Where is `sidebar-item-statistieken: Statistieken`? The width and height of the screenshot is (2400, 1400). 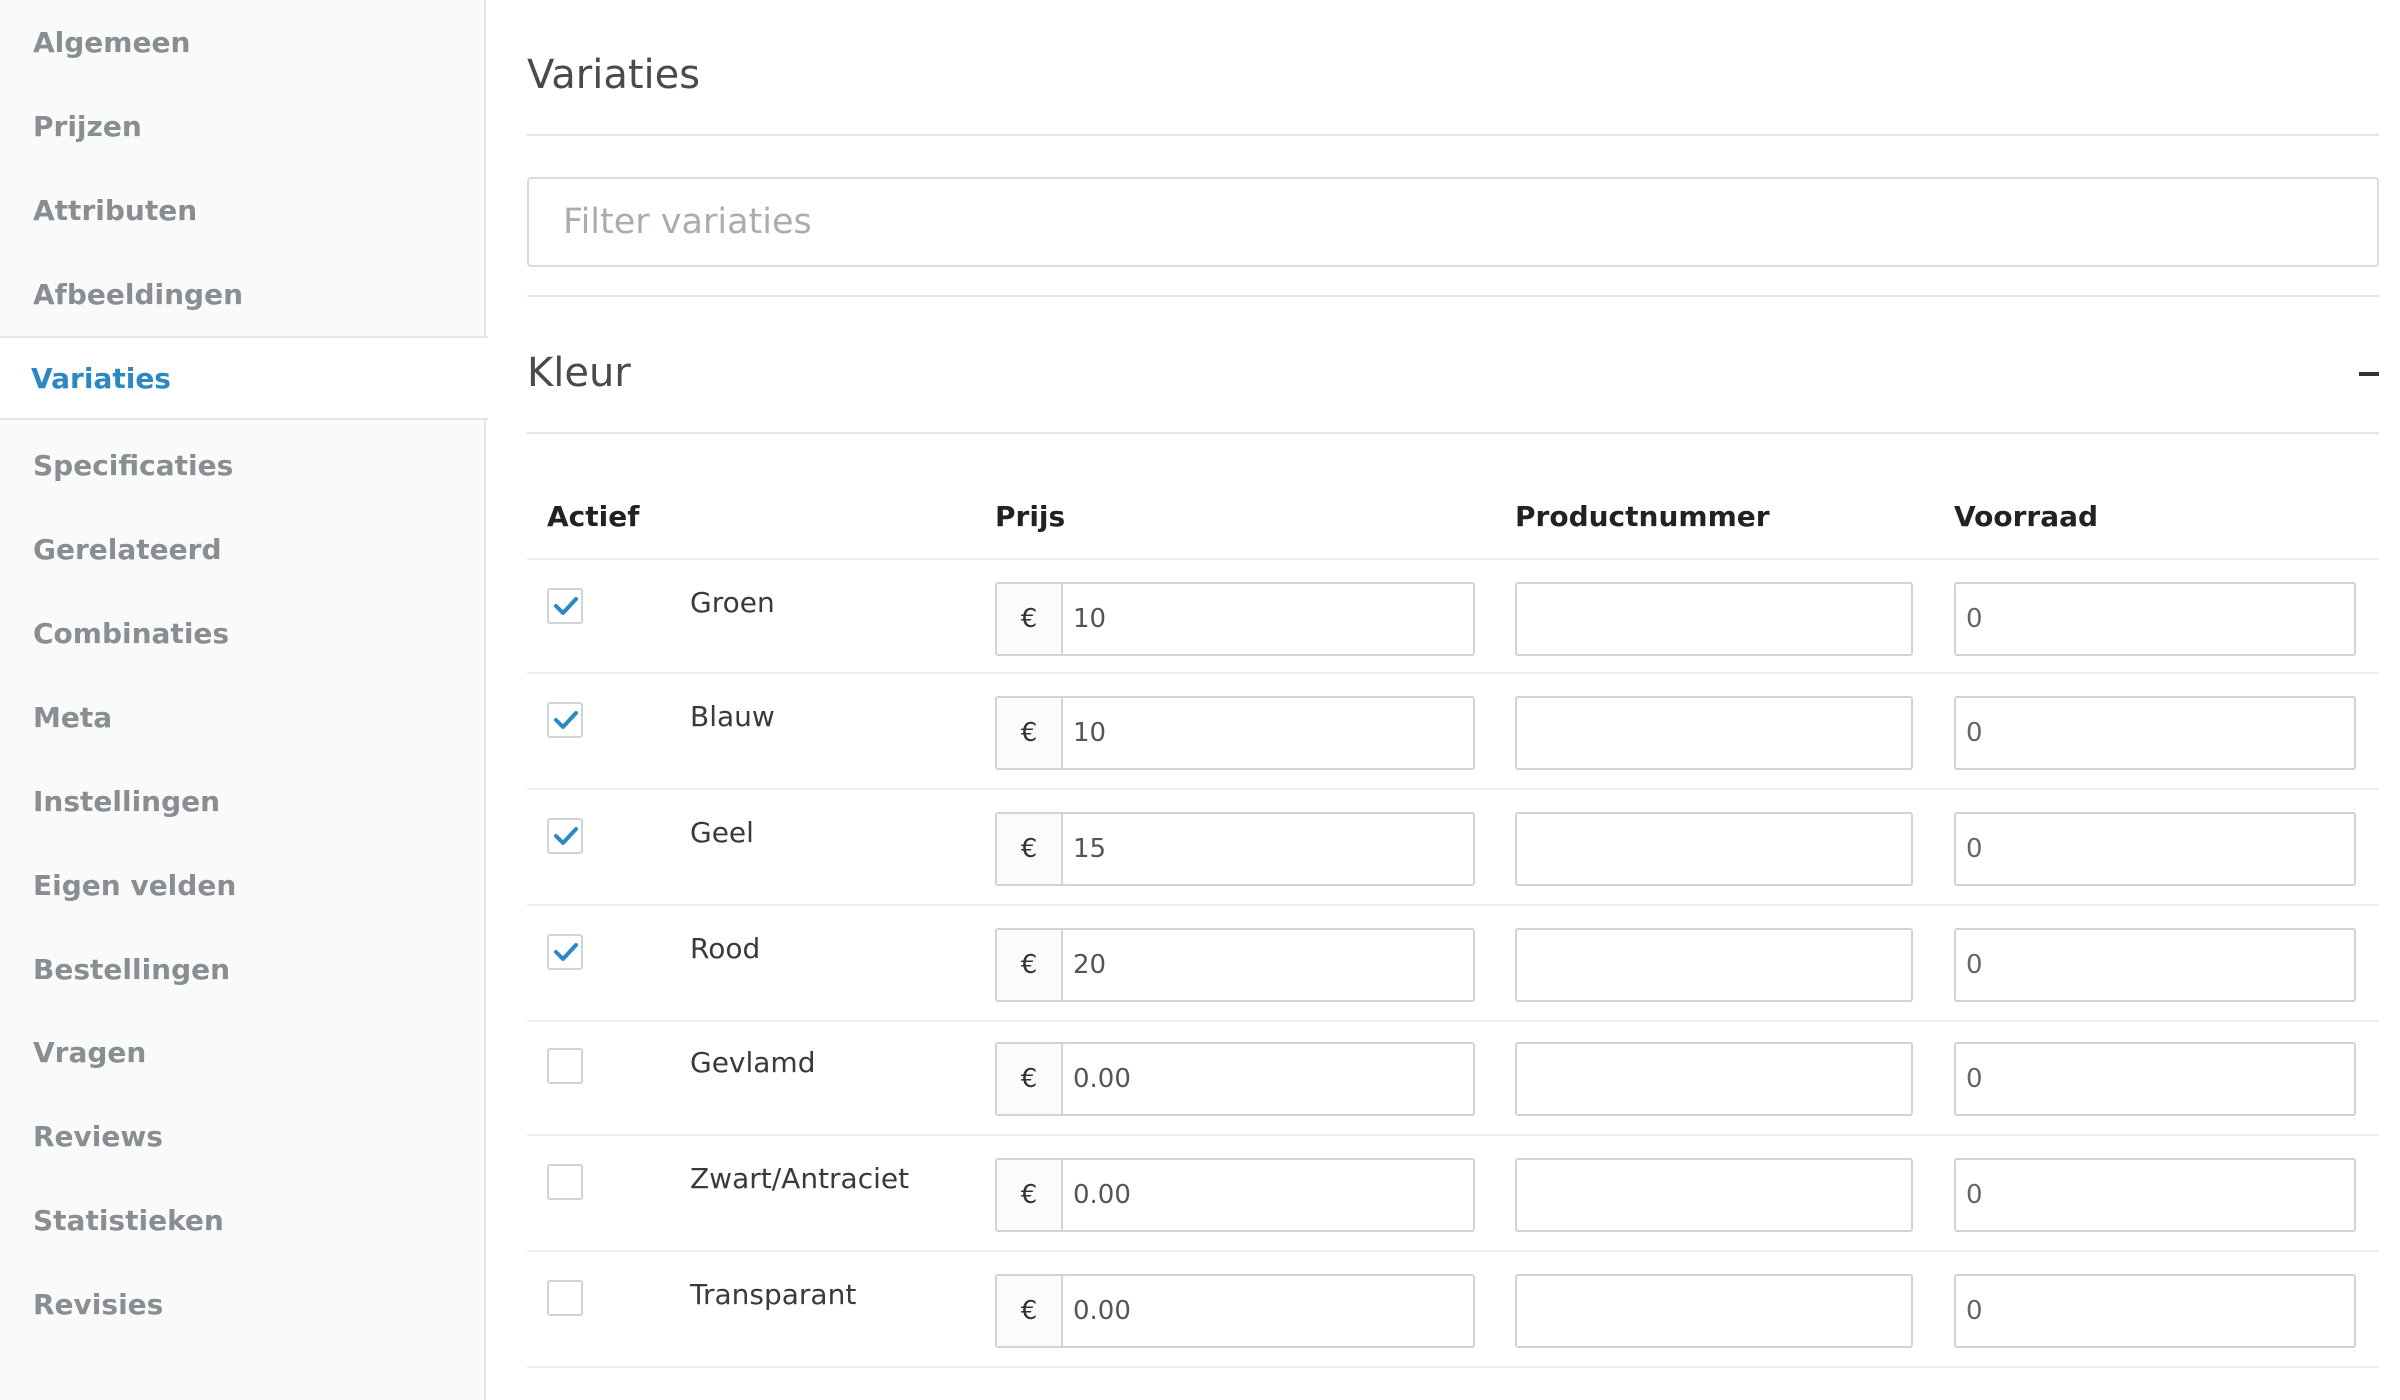
sidebar-item-statistieken: Statistieken is located at coordinates (243, 1220).